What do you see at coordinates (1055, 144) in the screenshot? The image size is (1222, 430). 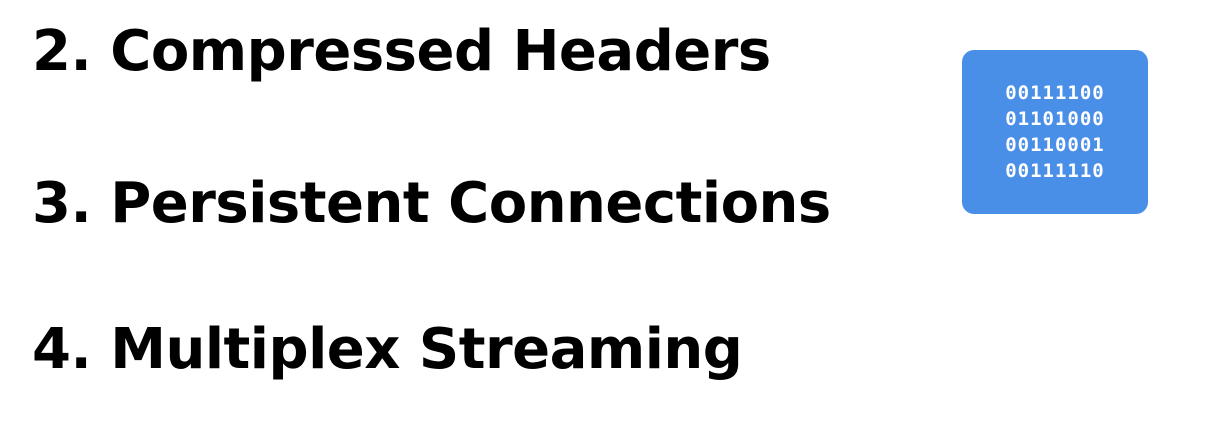 I see `binary-line: 00110001` at bounding box center [1055, 144].